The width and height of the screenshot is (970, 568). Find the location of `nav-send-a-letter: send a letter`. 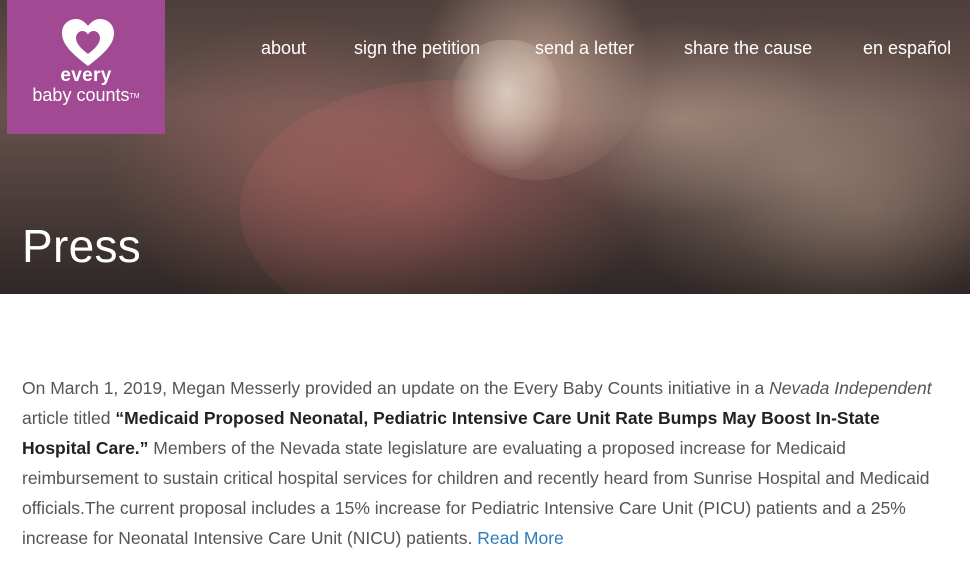

nav-send-a-letter: send a letter is located at coordinates (584, 48).